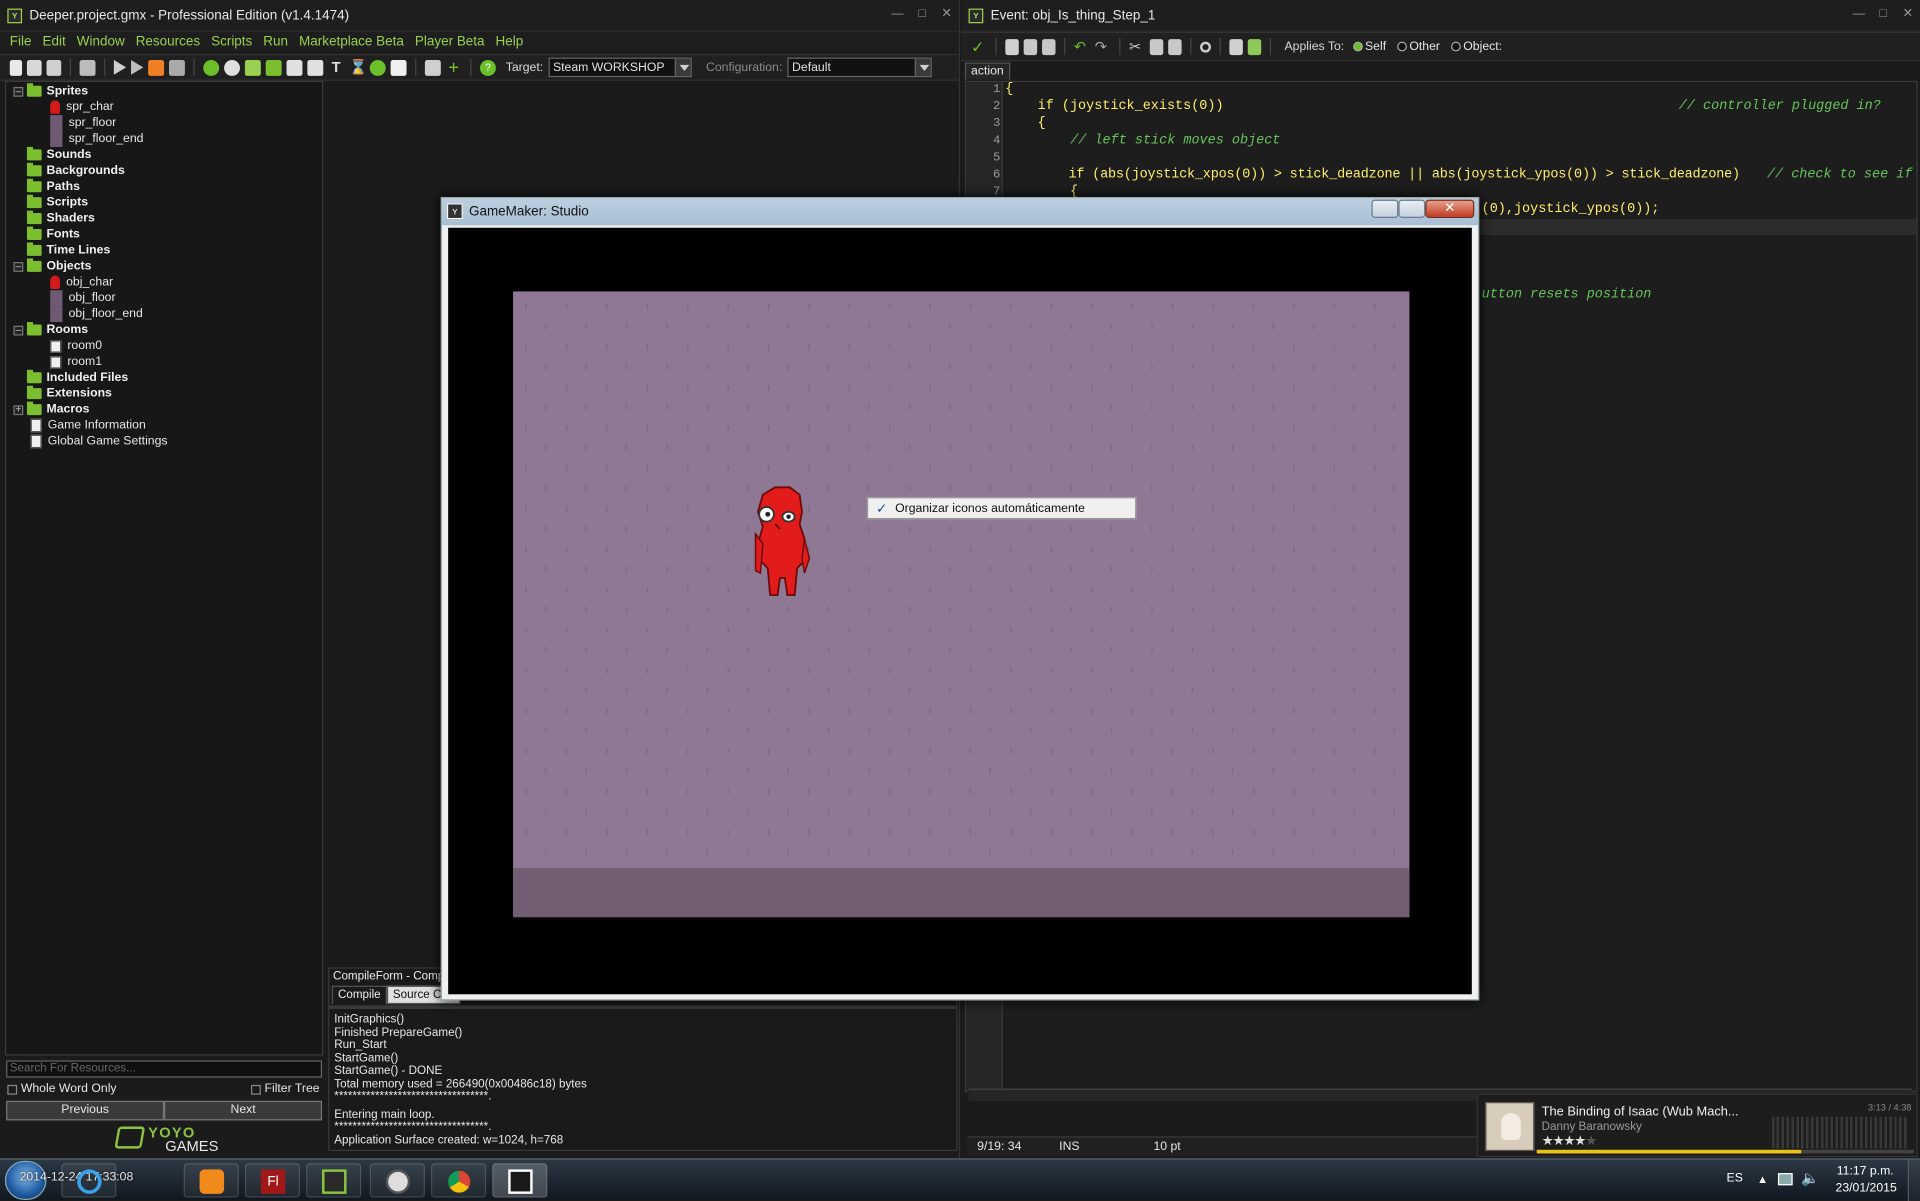 This screenshot has width=1920, height=1201. Describe the element at coordinates (1762, 1179) in the screenshot. I see `tray-expand-icon: ▲` at that location.